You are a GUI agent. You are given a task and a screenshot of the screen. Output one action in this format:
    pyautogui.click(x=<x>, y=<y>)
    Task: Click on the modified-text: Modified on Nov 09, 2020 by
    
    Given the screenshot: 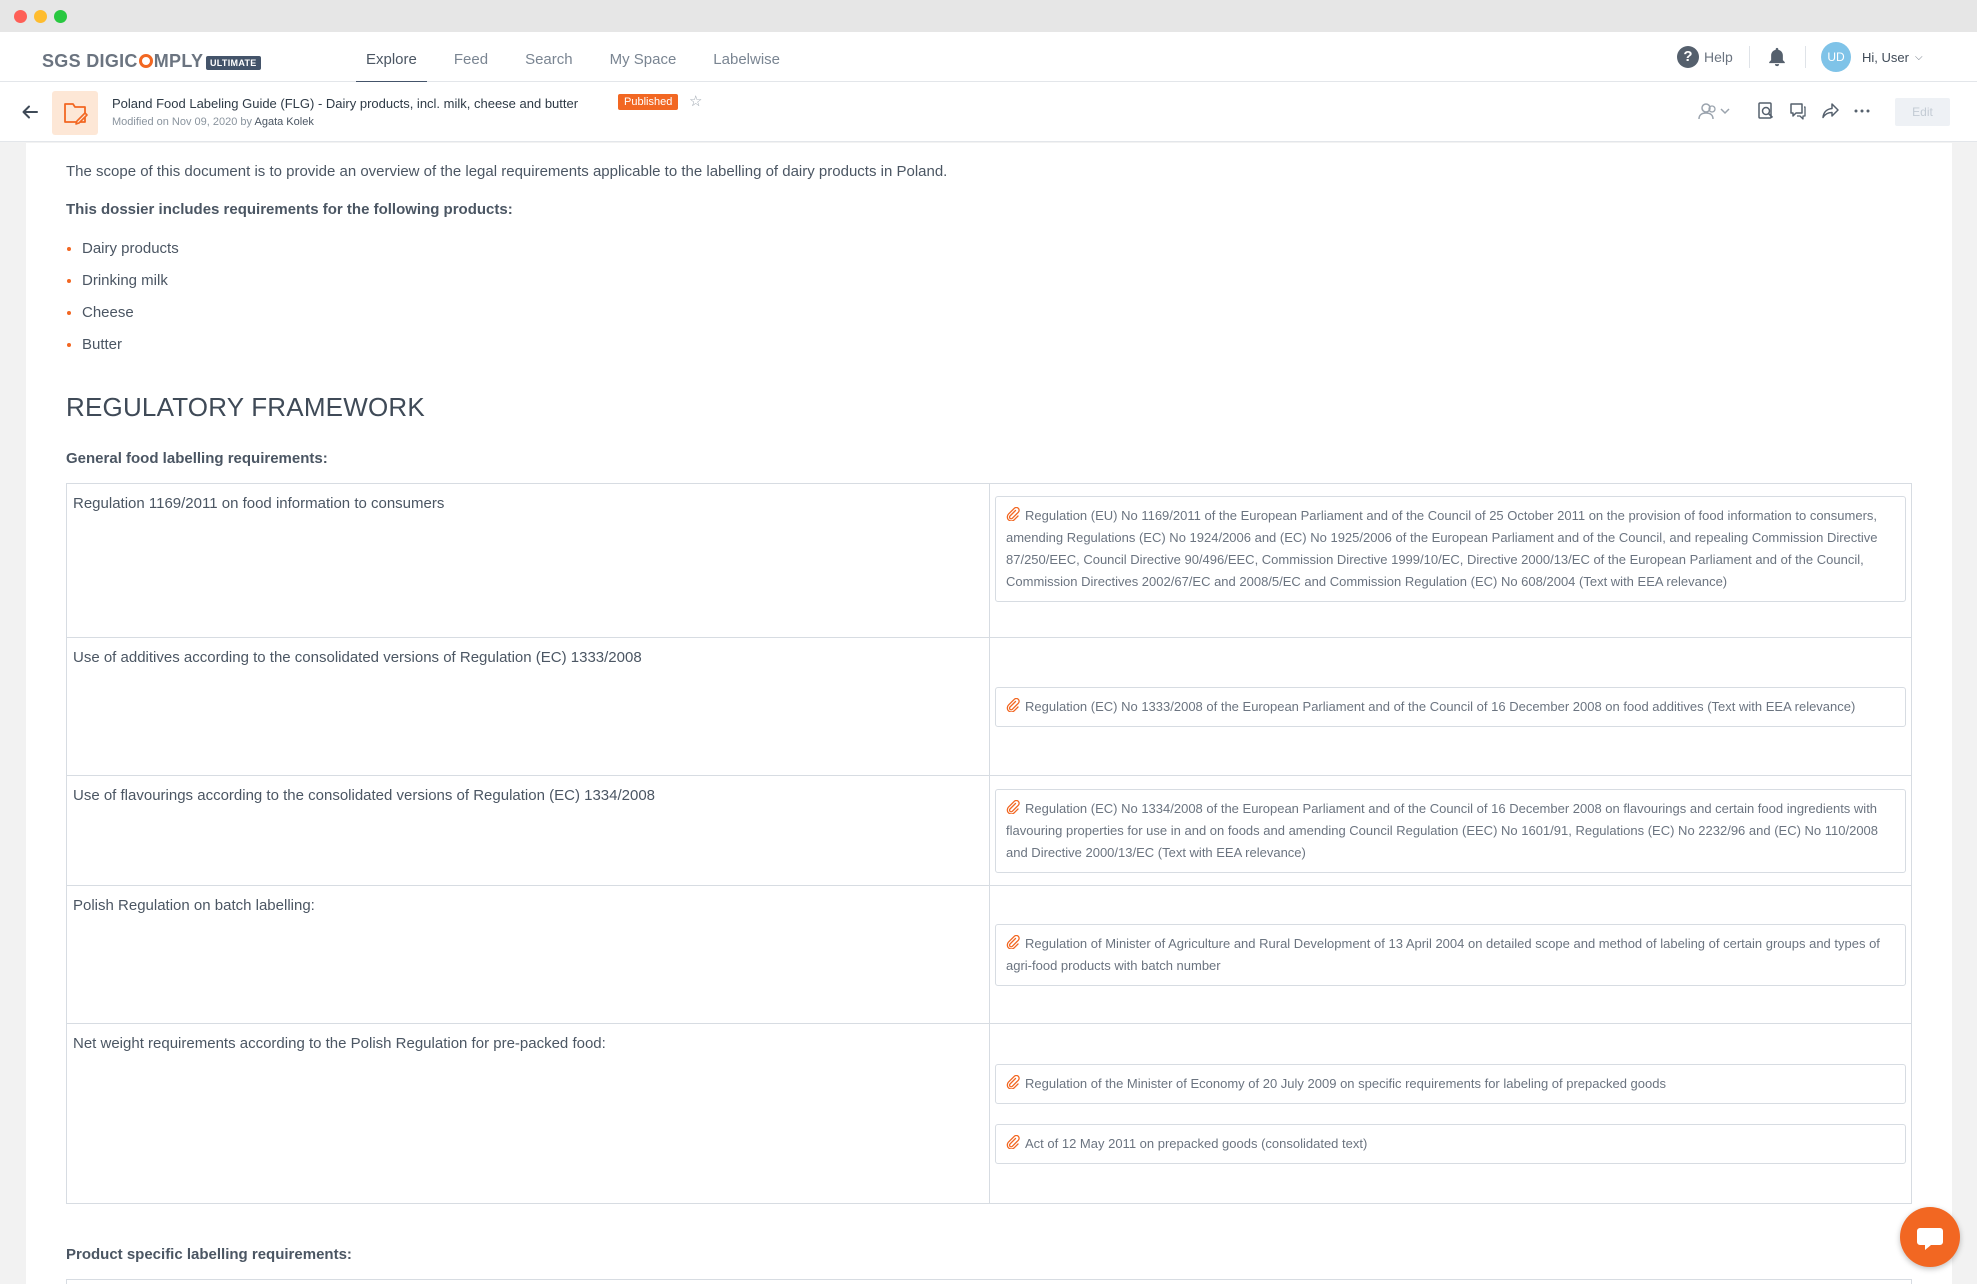 What is the action you would take?
    pyautogui.click(x=182, y=122)
    